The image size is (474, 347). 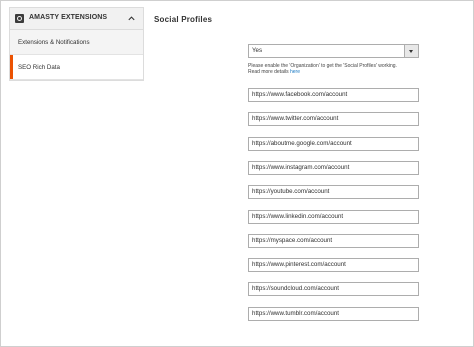 What do you see at coordinates (131, 18) in the screenshot?
I see `chevron-up-icon` at bounding box center [131, 18].